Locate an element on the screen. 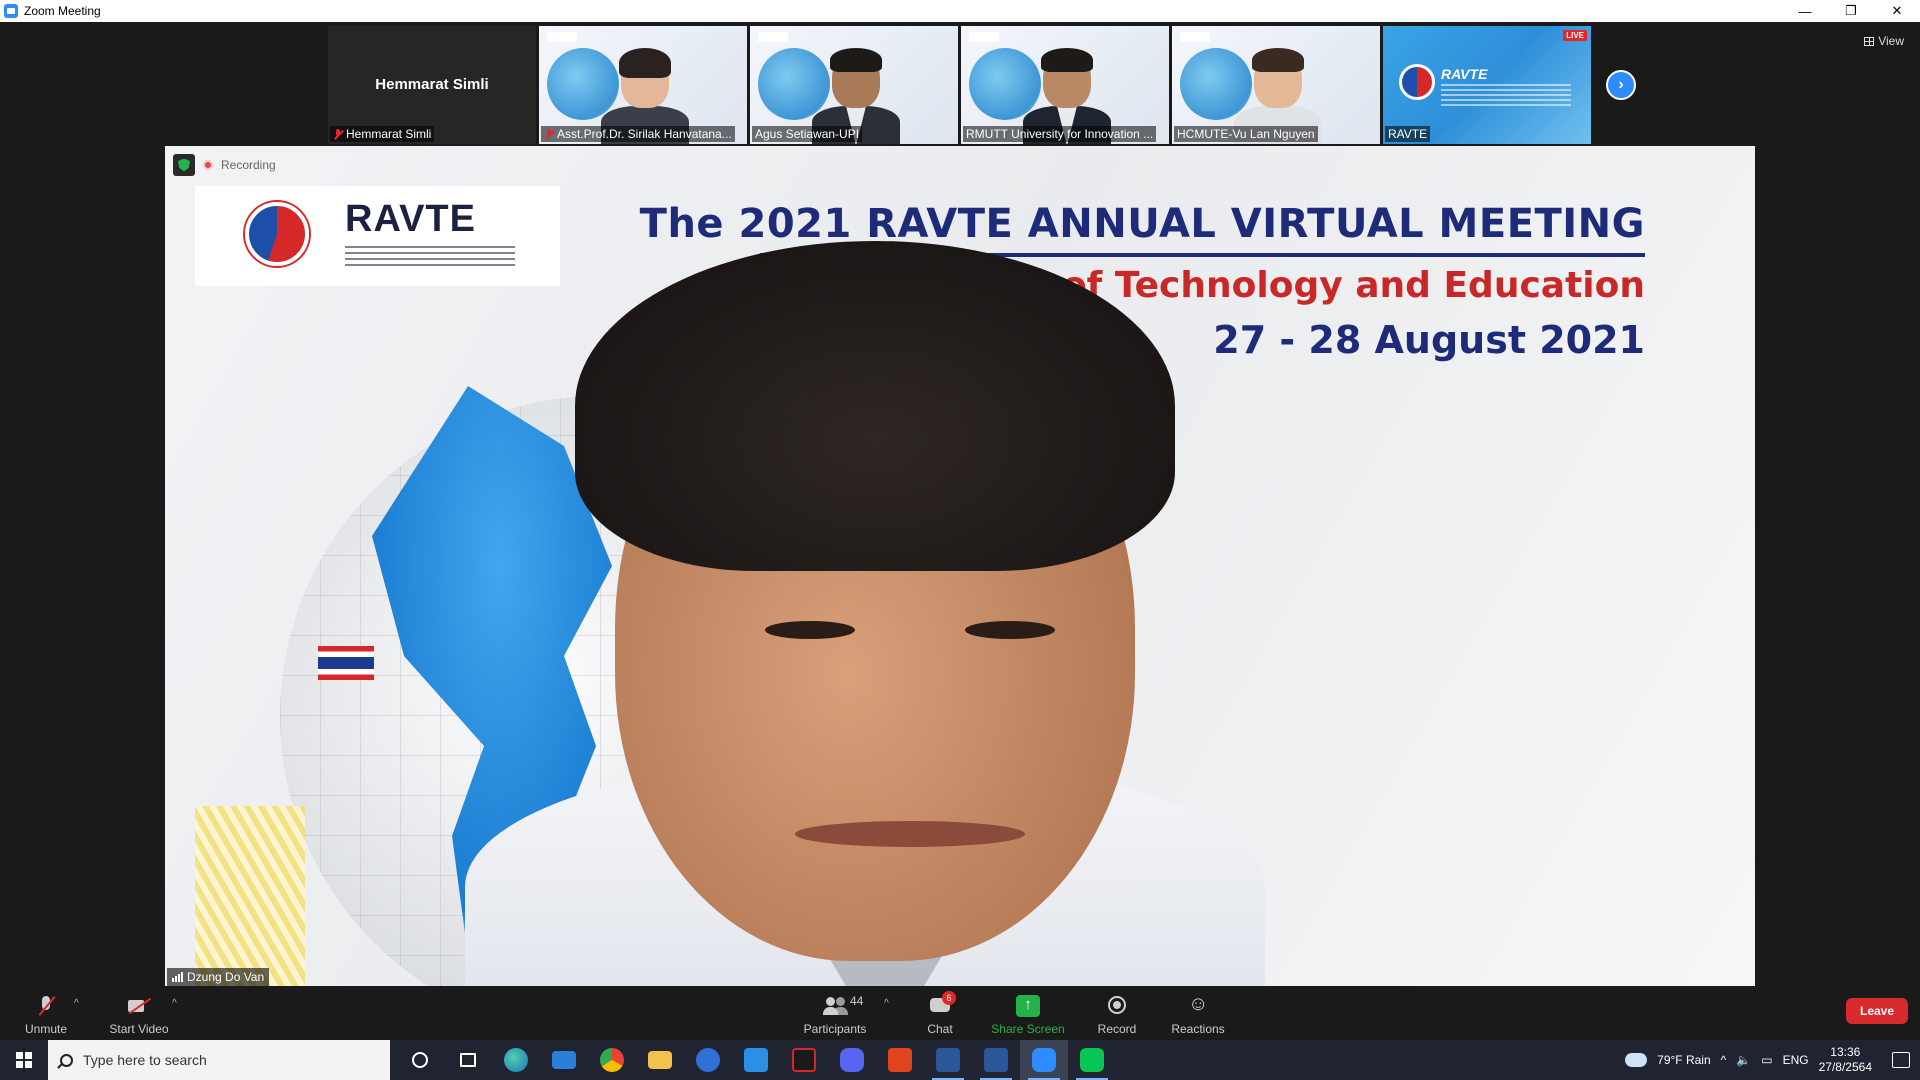 This screenshot has width=1920, height=1080. taskbar-app-game is located at coordinates (708, 1060).